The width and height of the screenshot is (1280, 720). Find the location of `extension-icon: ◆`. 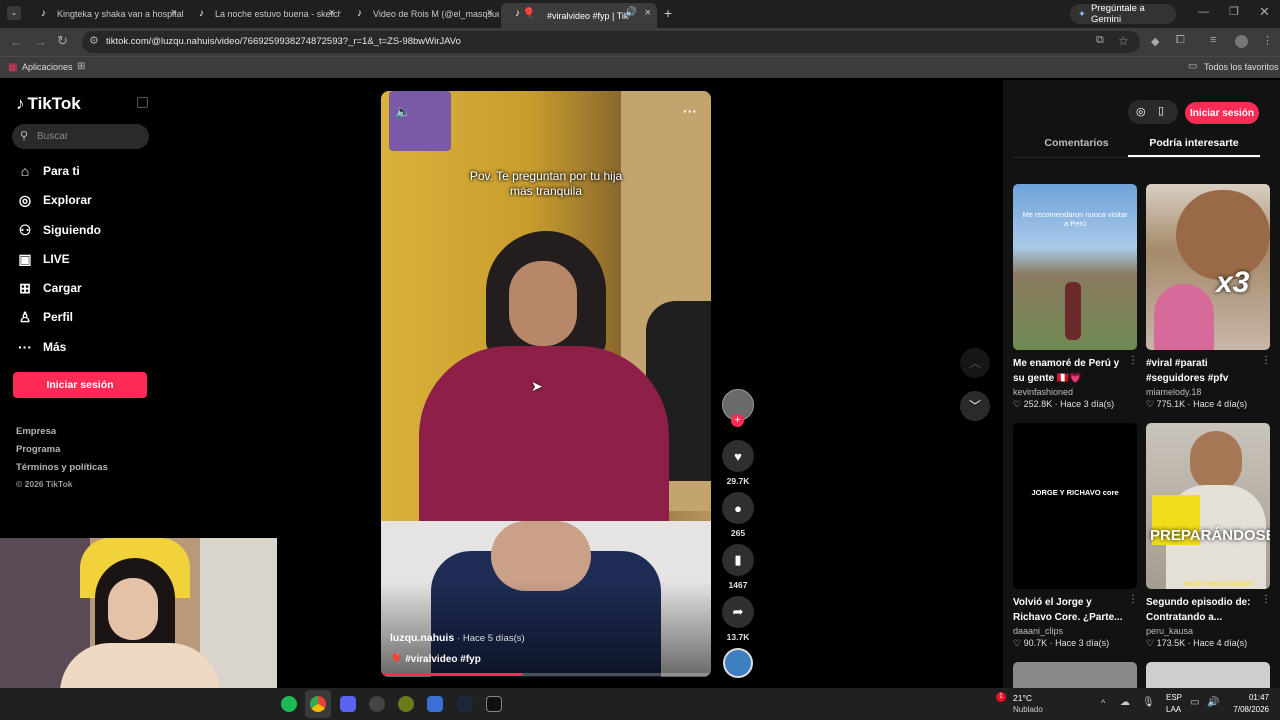

extension-icon: ◆ is located at coordinates (1155, 41).